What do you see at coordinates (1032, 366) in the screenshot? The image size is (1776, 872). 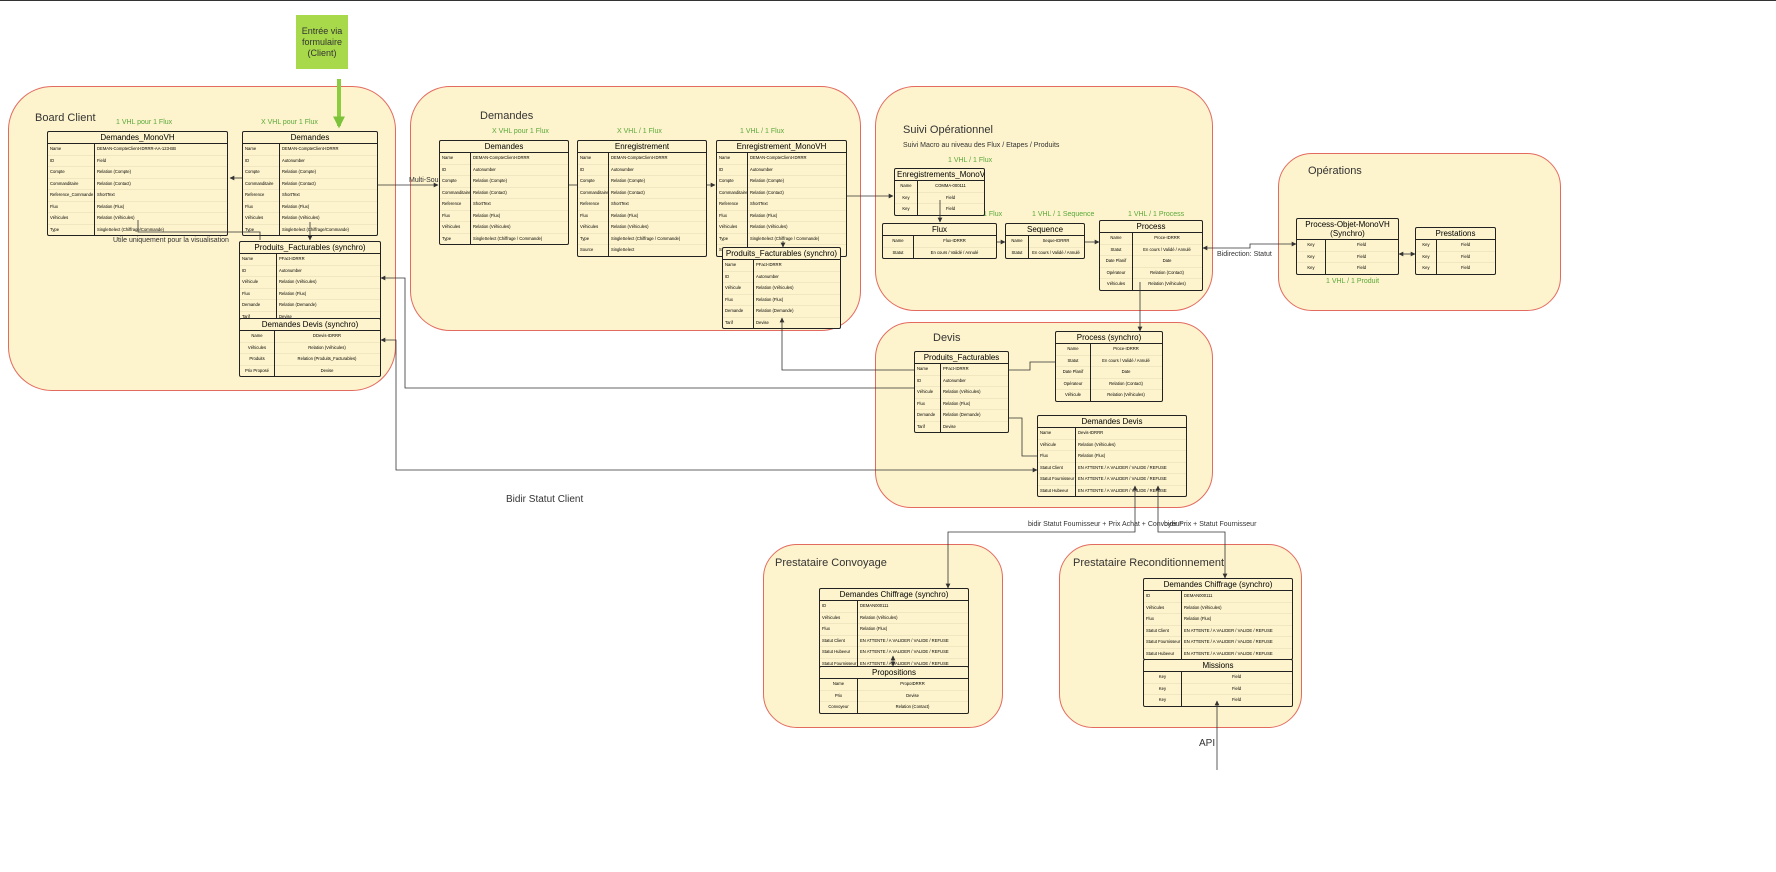 I see `wire-devisprod-proc` at bounding box center [1032, 366].